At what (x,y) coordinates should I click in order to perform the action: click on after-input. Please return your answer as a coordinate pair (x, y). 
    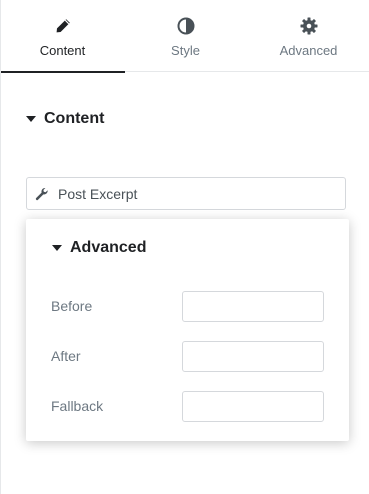
    Looking at the image, I should click on (253, 356).